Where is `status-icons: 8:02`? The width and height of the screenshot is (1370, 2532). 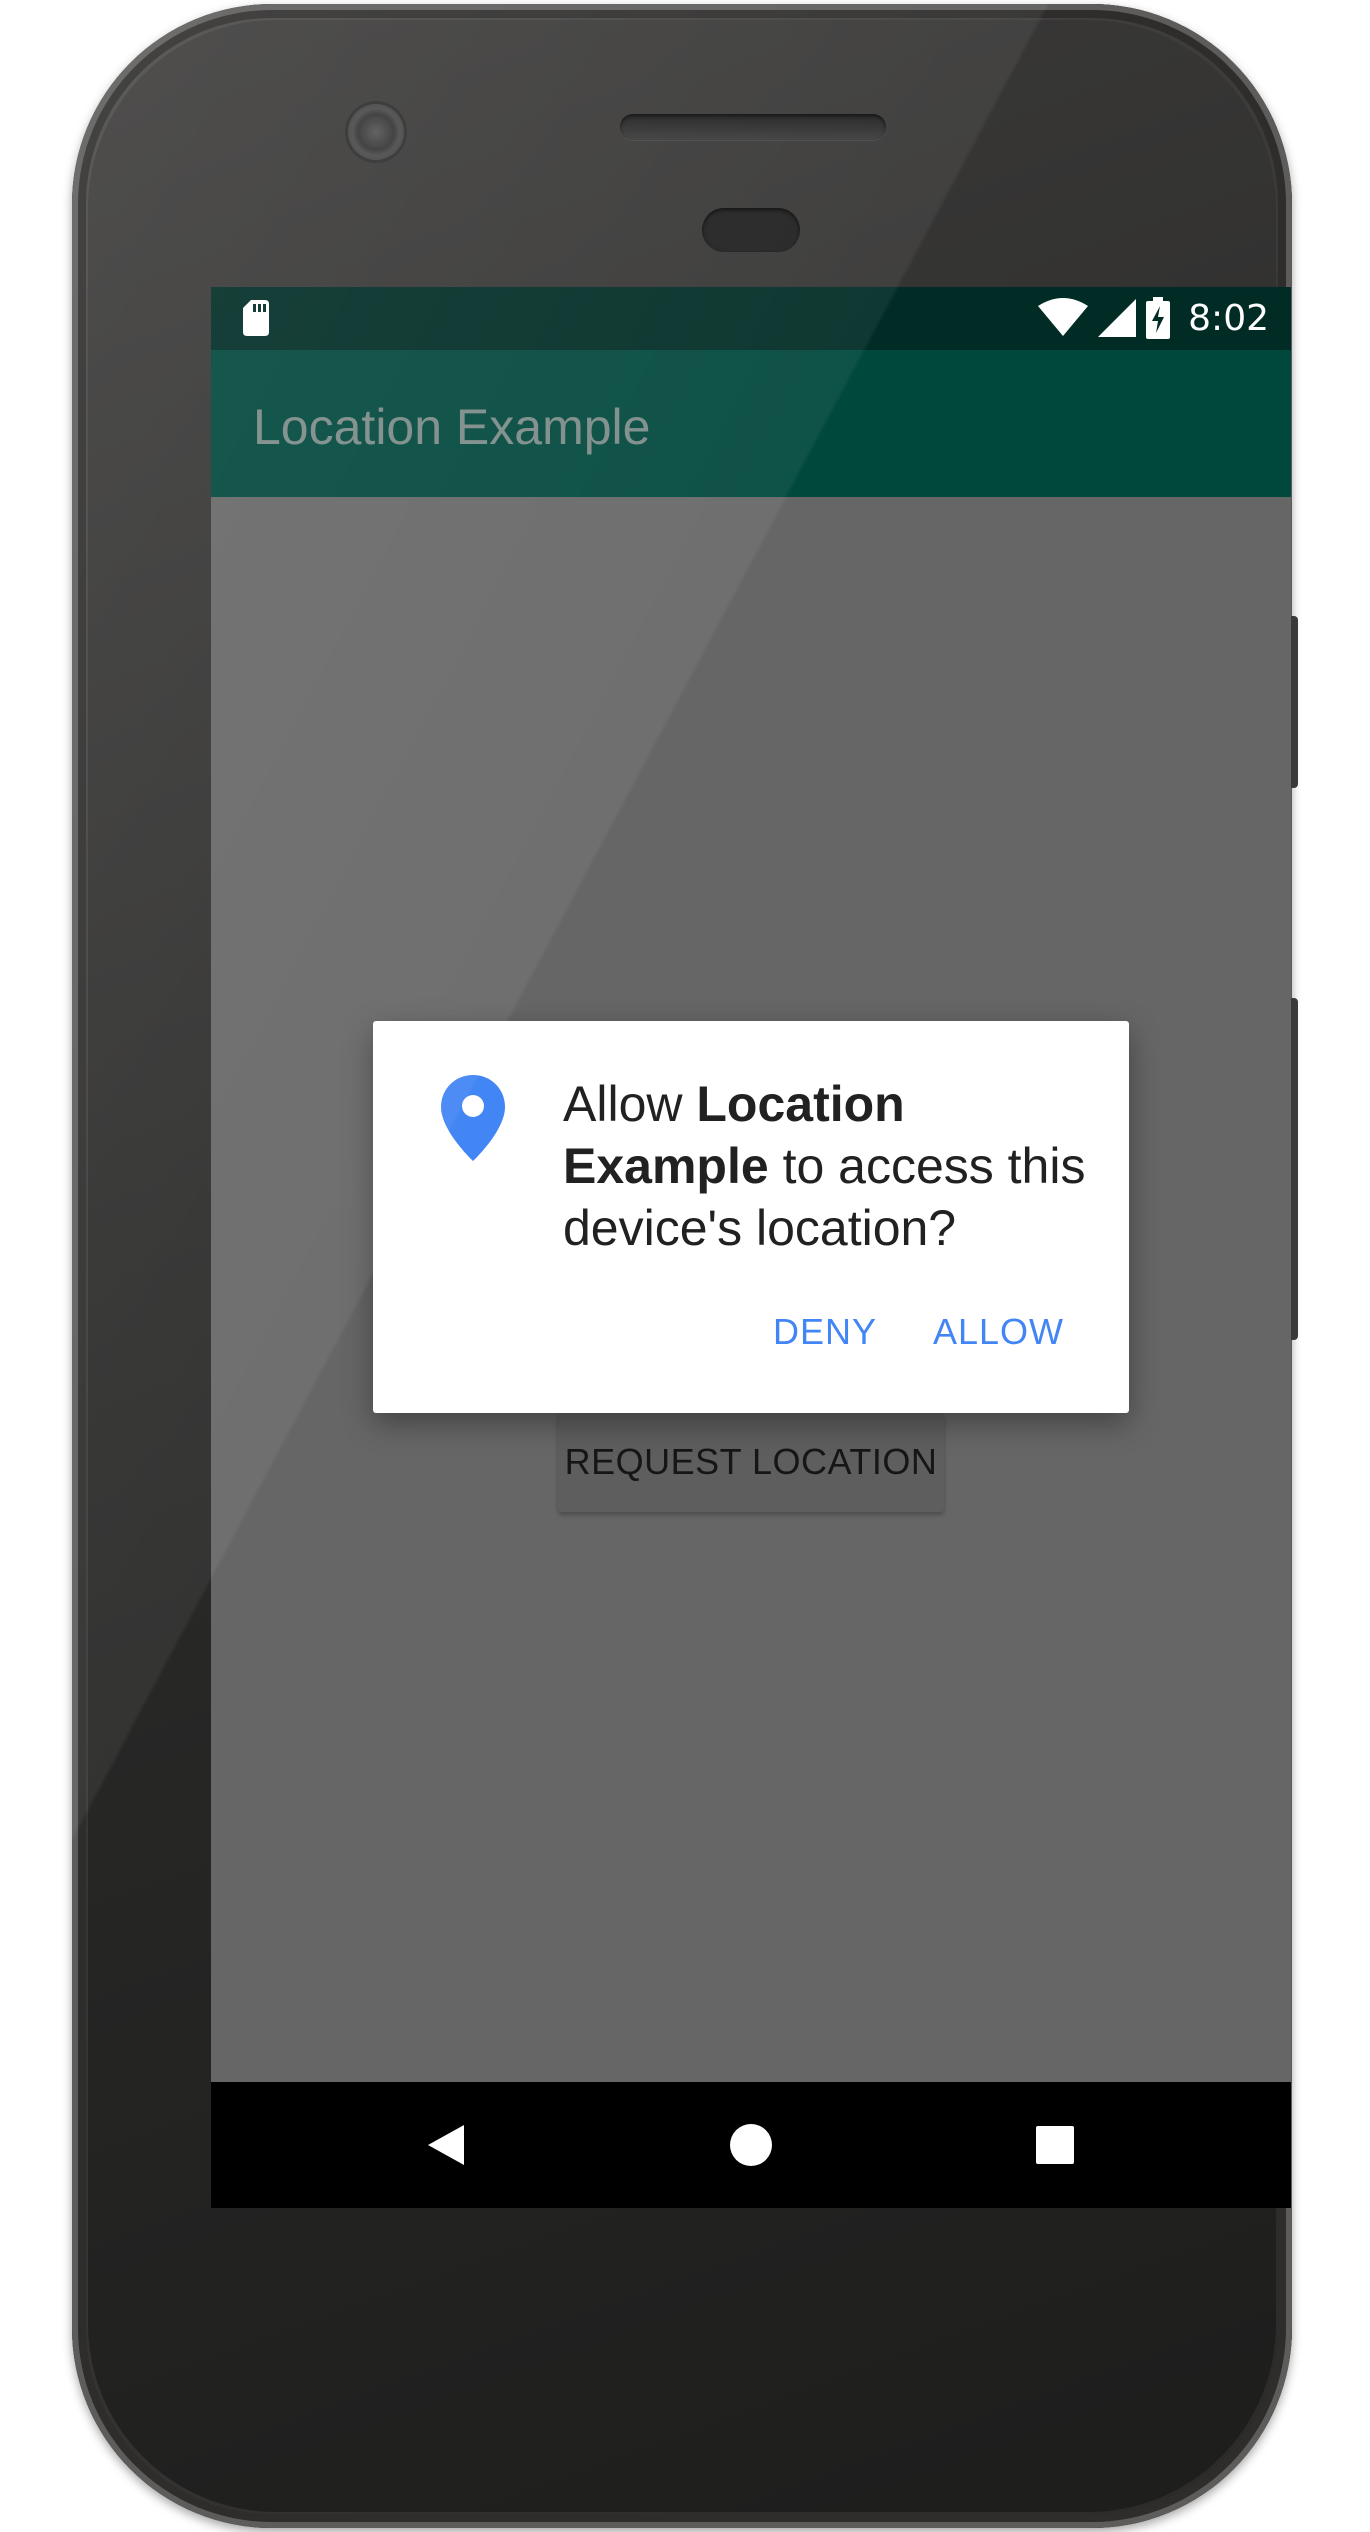 status-icons: 8:02 is located at coordinates (1153, 318).